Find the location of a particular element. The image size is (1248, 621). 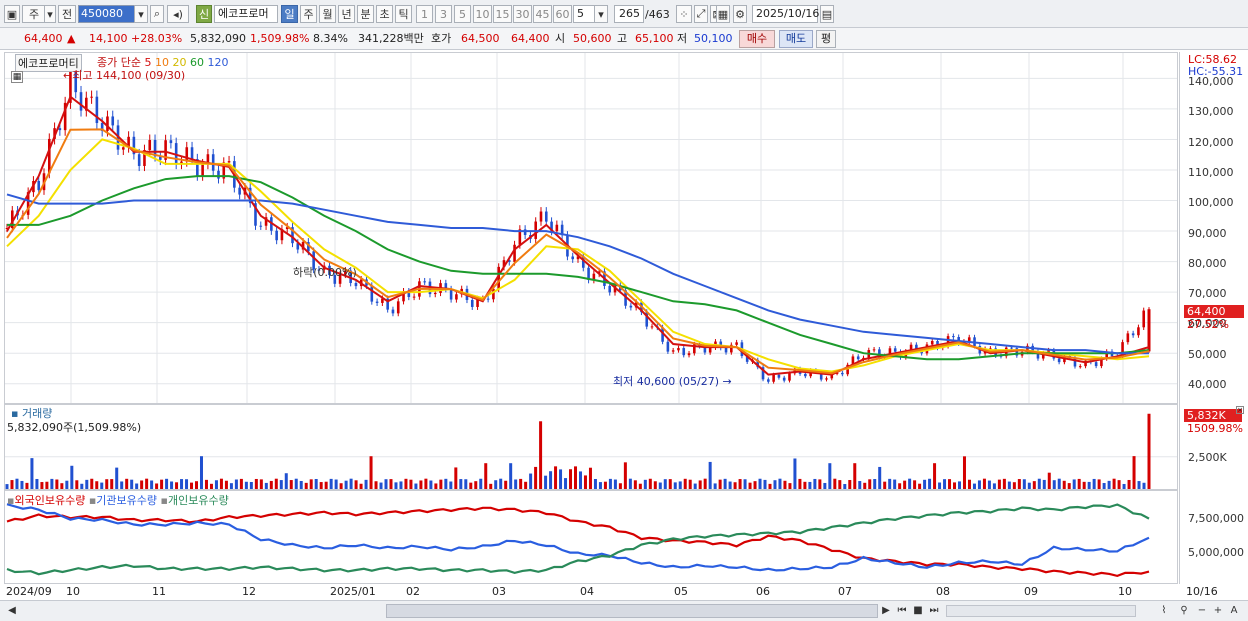

period-tab-5: 초 is located at coordinates (384, 14).